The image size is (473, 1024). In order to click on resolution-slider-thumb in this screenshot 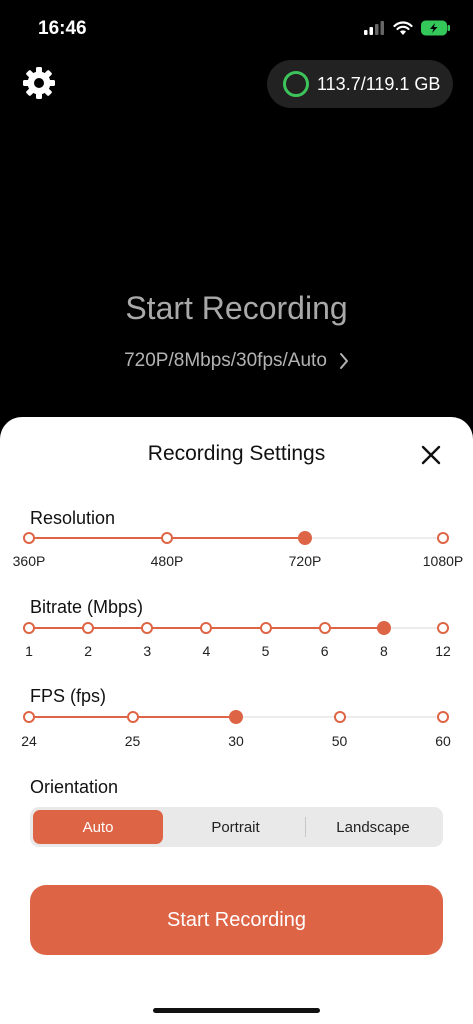, I will do `click(305, 538)`.